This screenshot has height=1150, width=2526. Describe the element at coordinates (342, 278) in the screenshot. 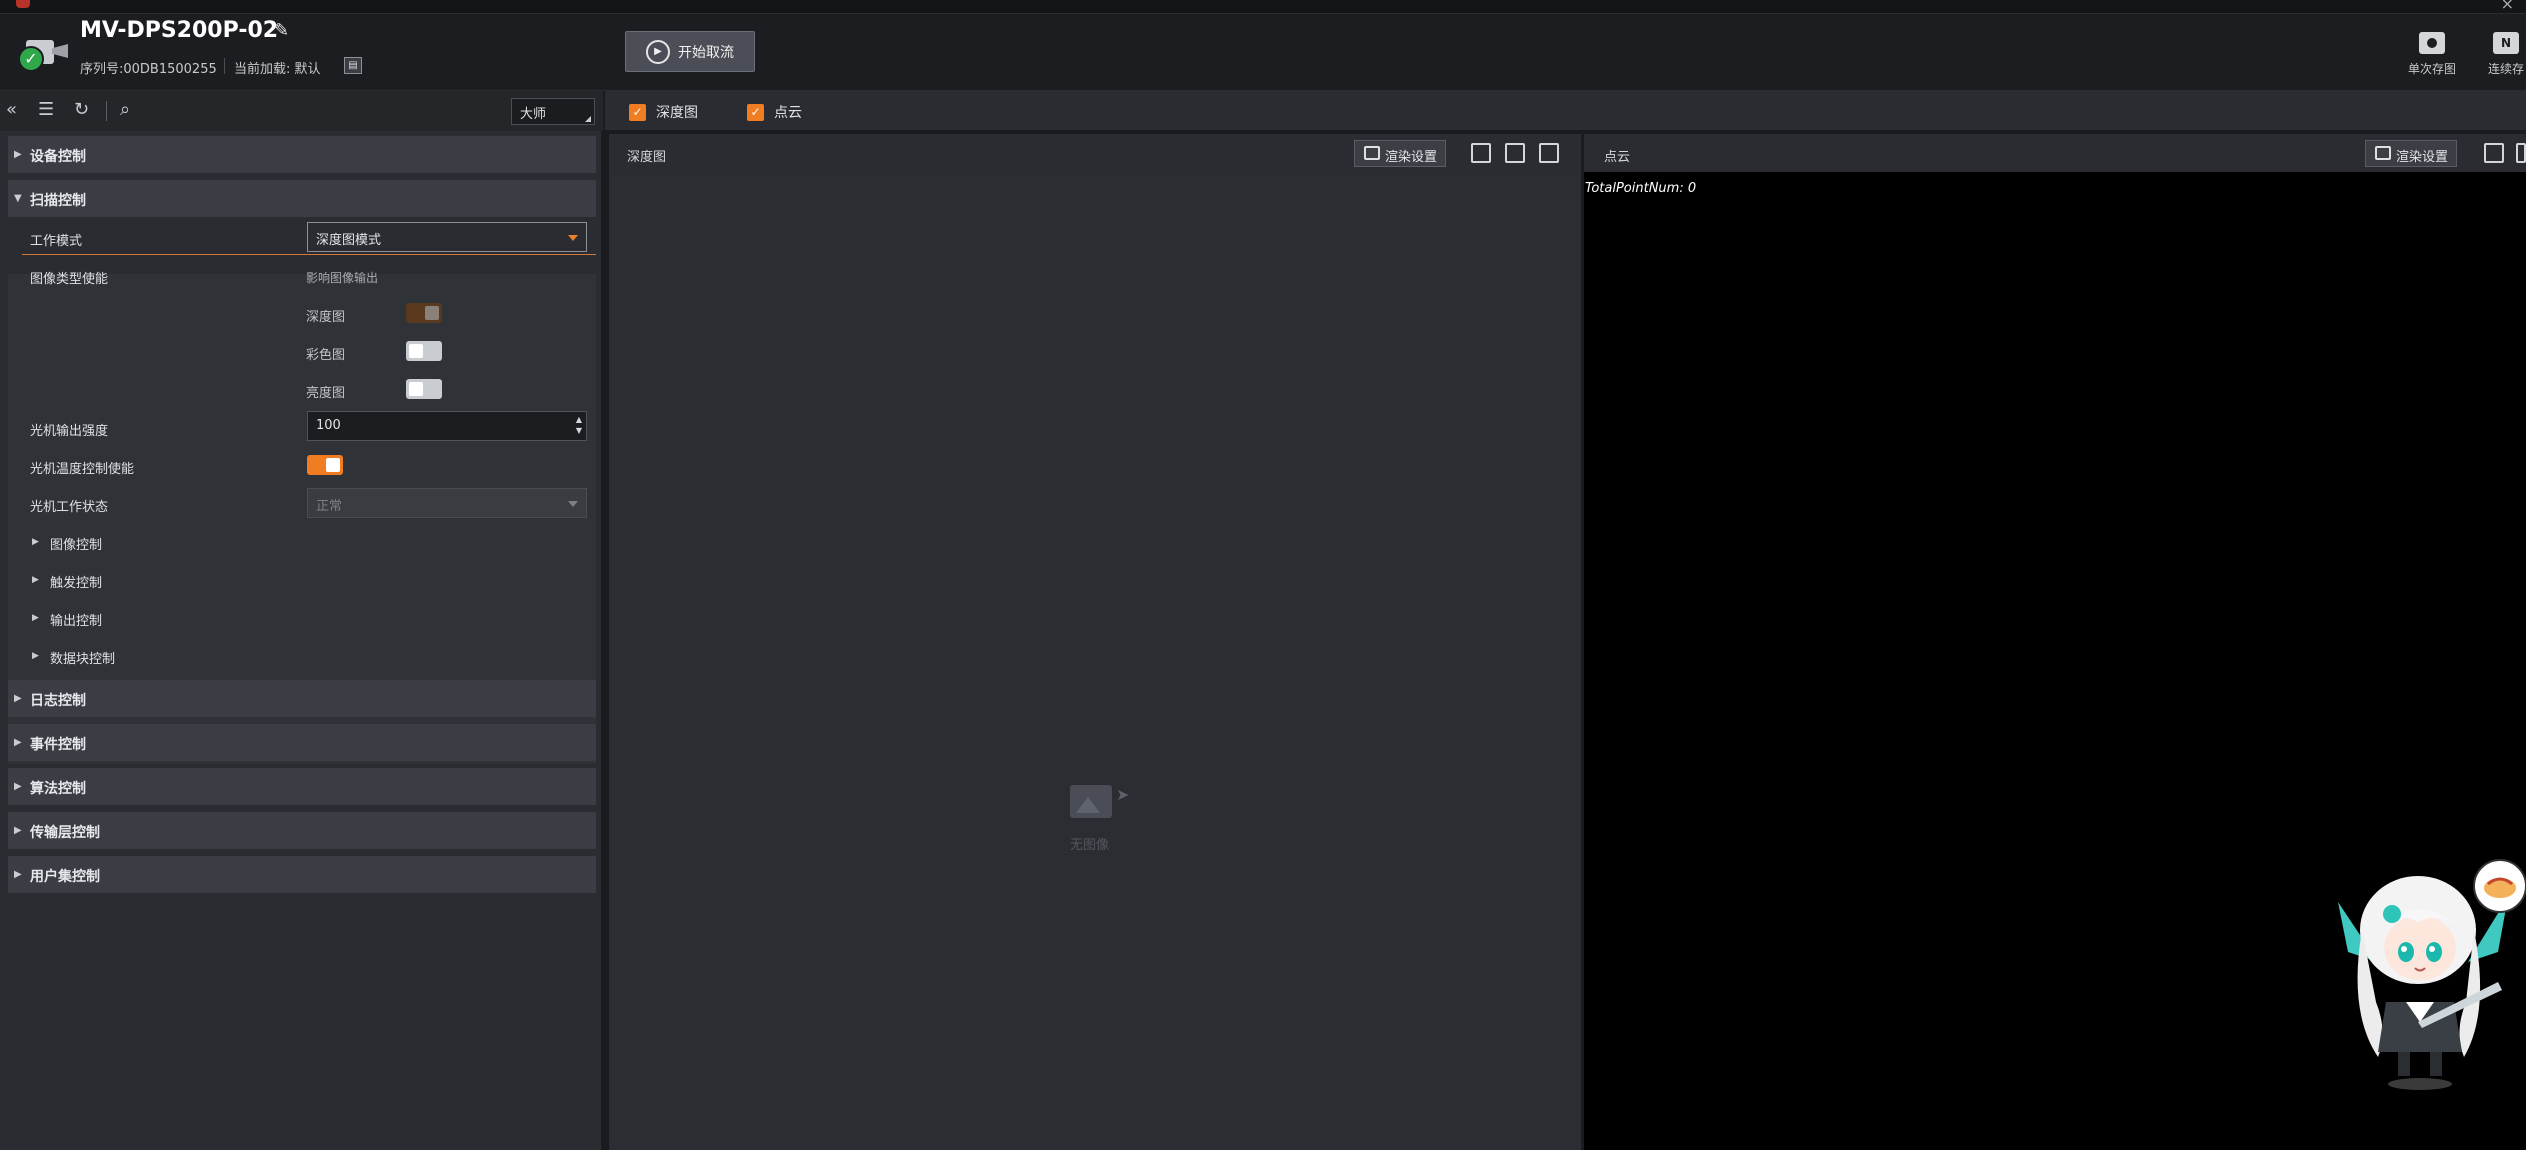

I see `image-type-note: 影响图像输出` at that location.